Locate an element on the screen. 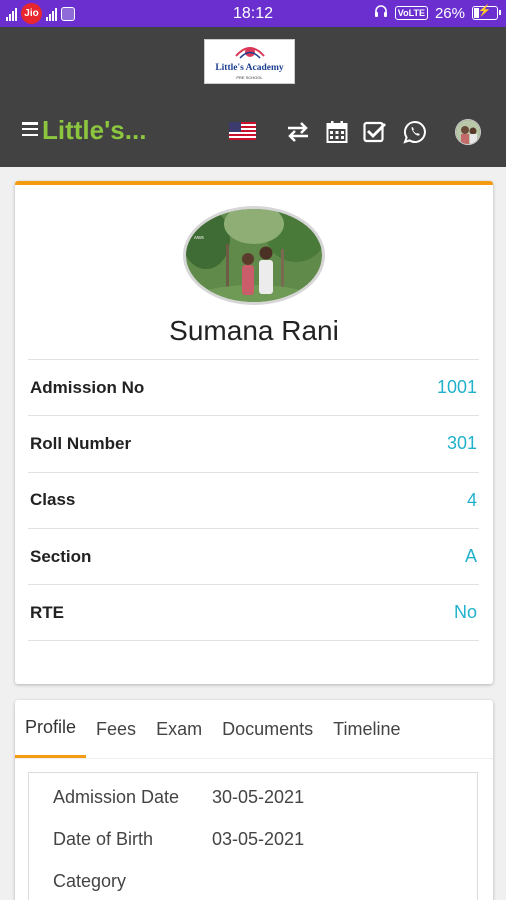 The width and height of the screenshot is (506, 900). info-row-rte: RTE No is located at coordinates (253, 613).